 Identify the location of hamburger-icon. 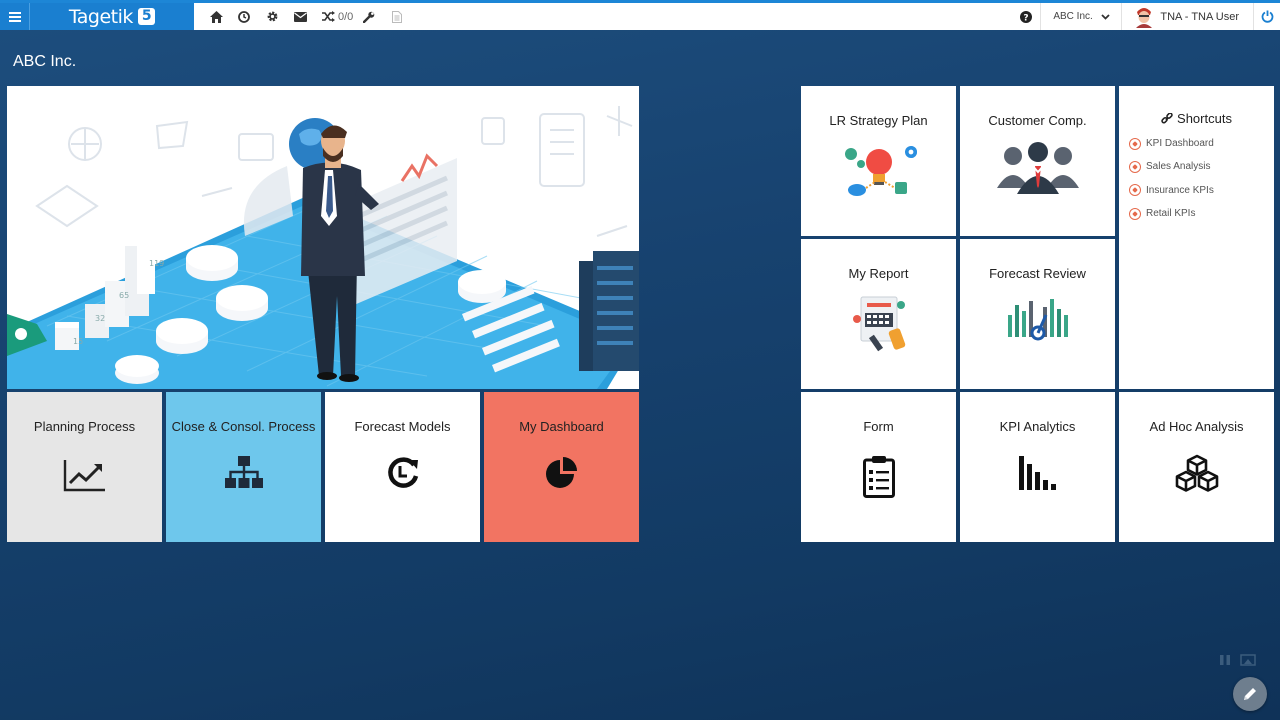
(14, 16).